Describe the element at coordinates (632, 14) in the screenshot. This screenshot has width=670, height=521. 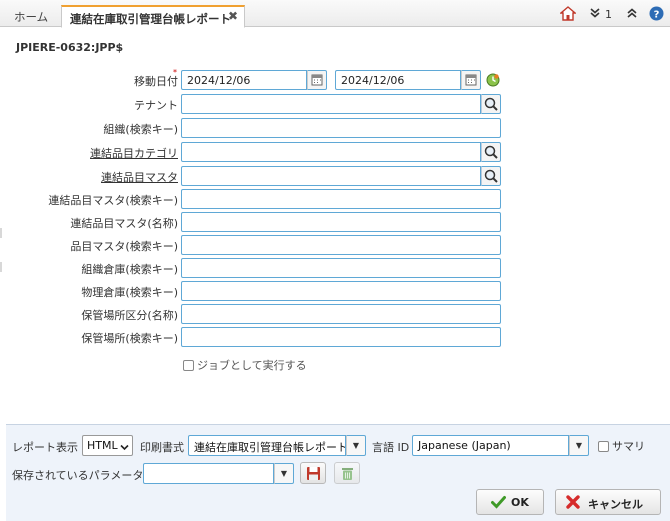
I see `double-chevron-up-icon` at that location.